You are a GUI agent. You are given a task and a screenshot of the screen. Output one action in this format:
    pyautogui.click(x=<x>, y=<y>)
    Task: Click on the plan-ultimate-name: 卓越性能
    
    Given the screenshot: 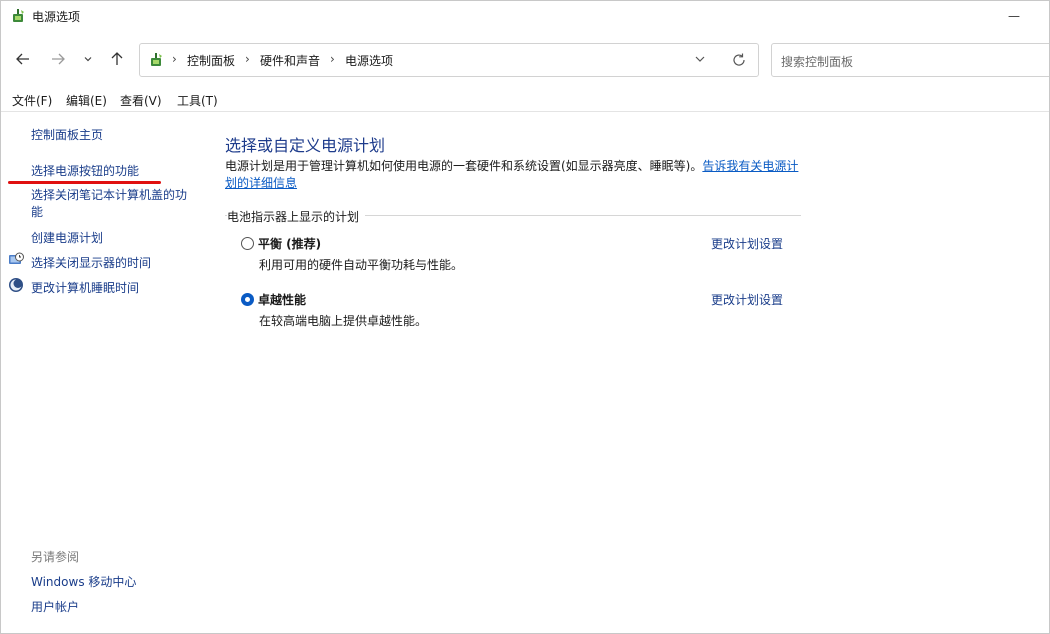 What is the action you would take?
    pyautogui.click(x=282, y=299)
    